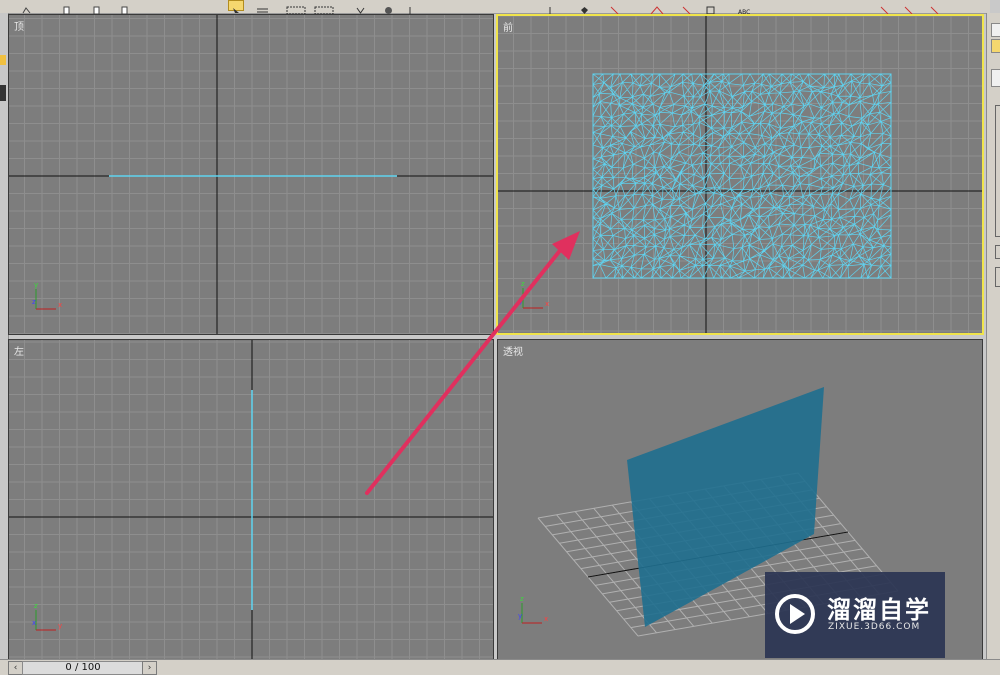 The height and width of the screenshot is (675, 1000). What do you see at coordinates (34, 623) in the screenshot?
I see `axis-label-d: x` at bounding box center [34, 623].